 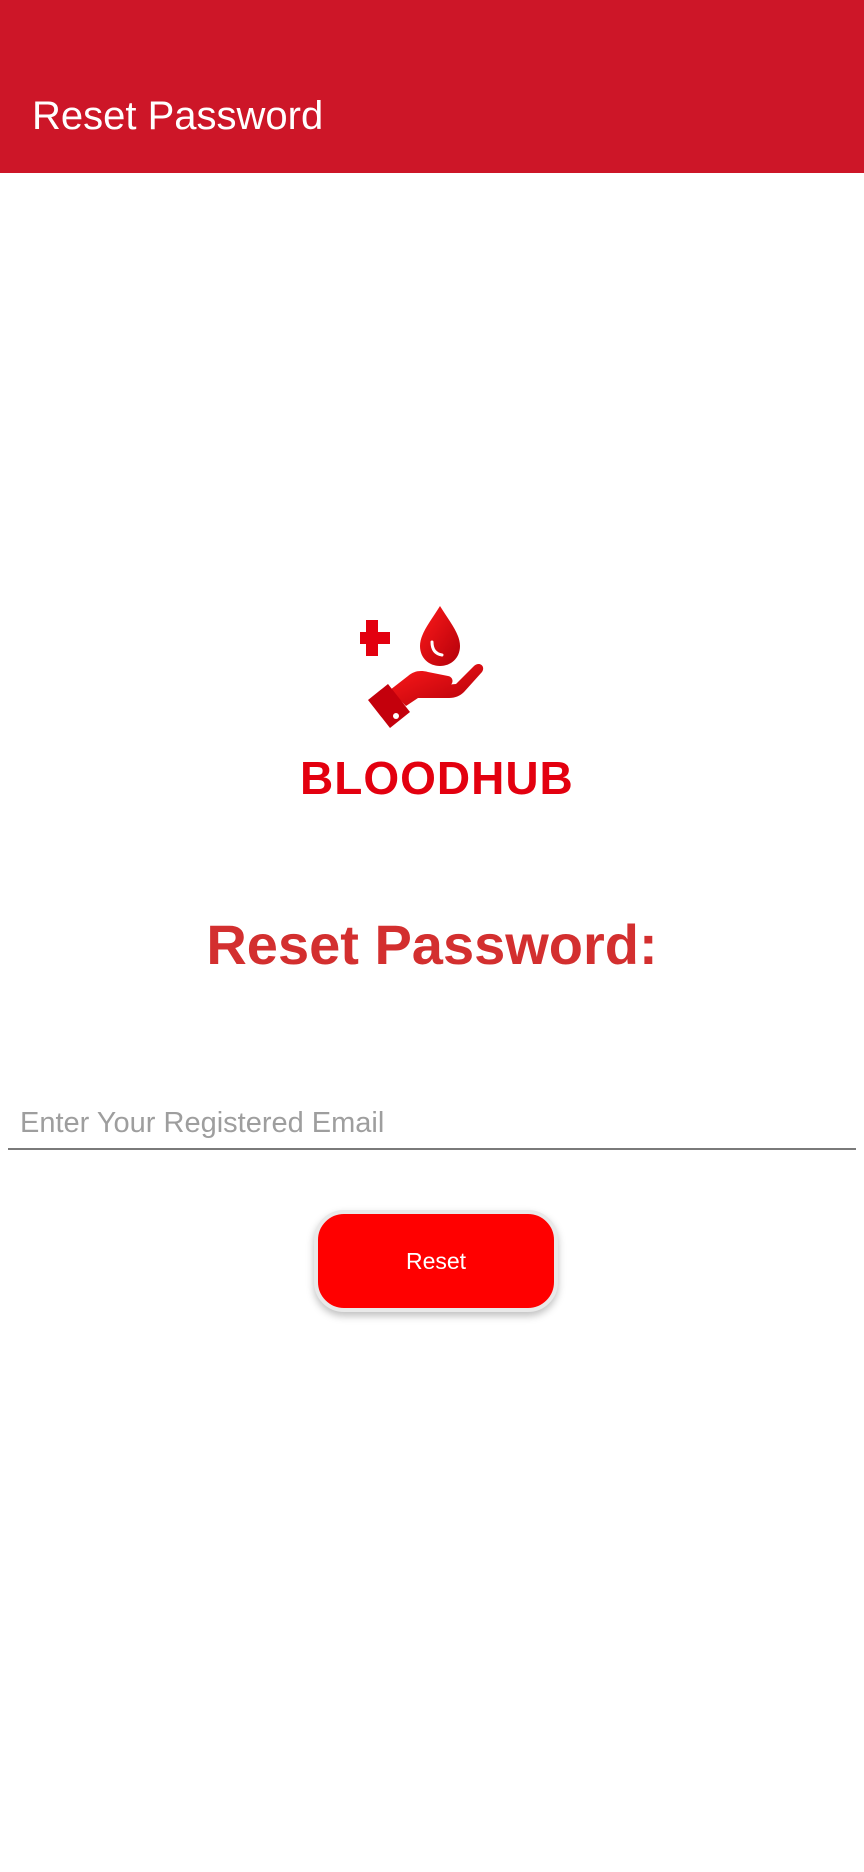 What do you see at coordinates (437, 778) in the screenshot?
I see `logo-text: BLOODHUB` at bounding box center [437, 778].